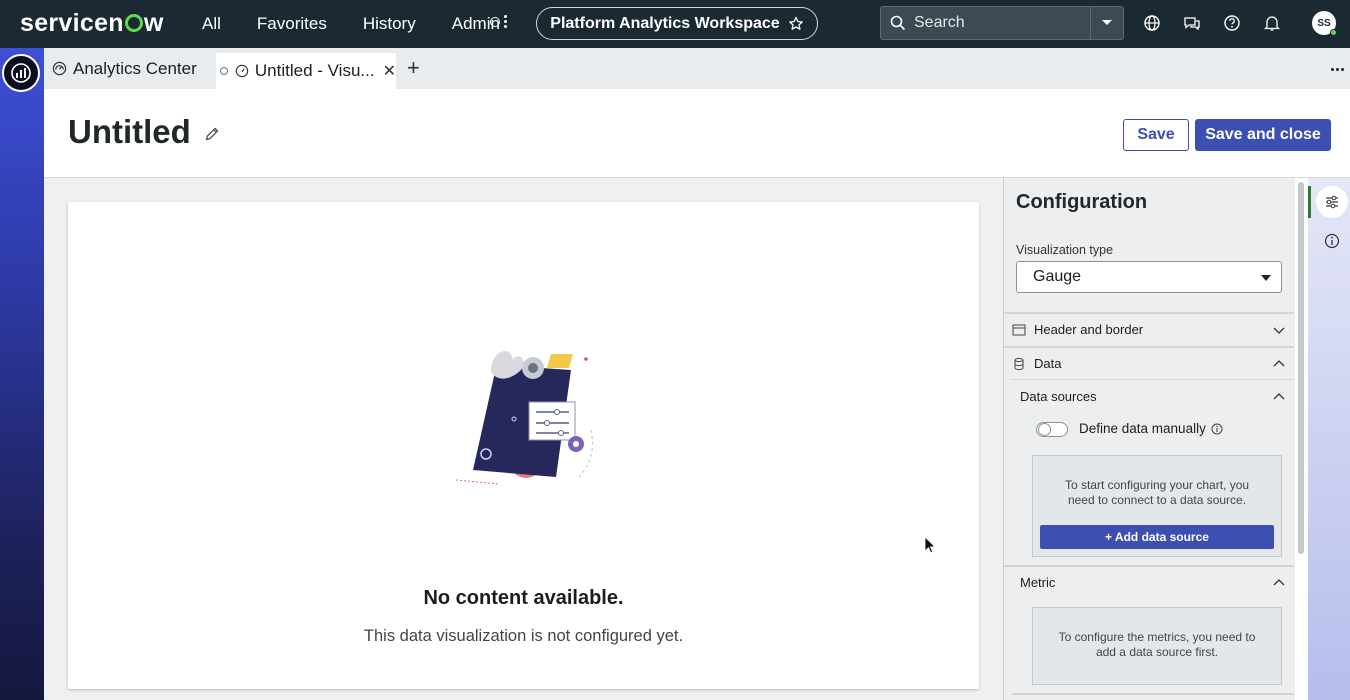 The image size is (1350, 700). I want to click on analytics-rail-button, so click(21, 73).